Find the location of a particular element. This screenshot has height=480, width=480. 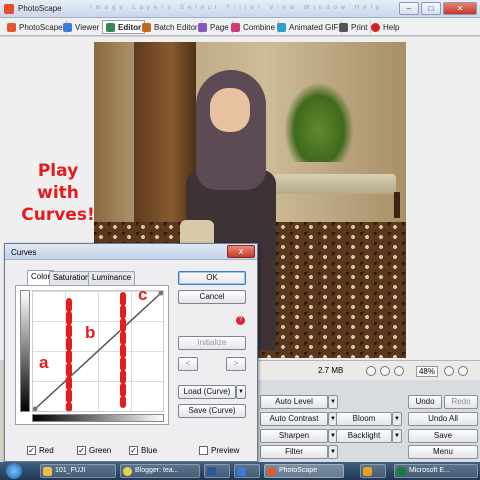

photo-bench-legs is located at coordinates (335, 205).